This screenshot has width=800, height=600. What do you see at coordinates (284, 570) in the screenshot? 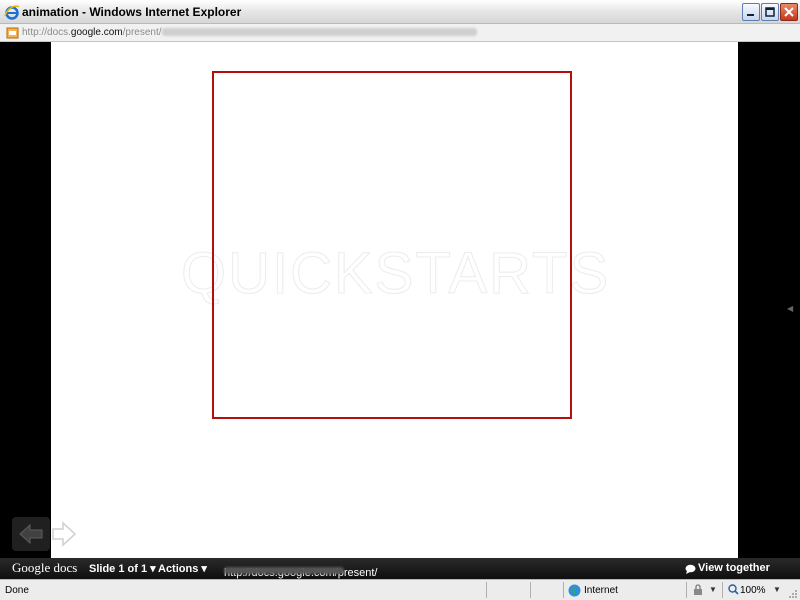
I see `presentation-url-redacted` at bounding box center [284, 570].